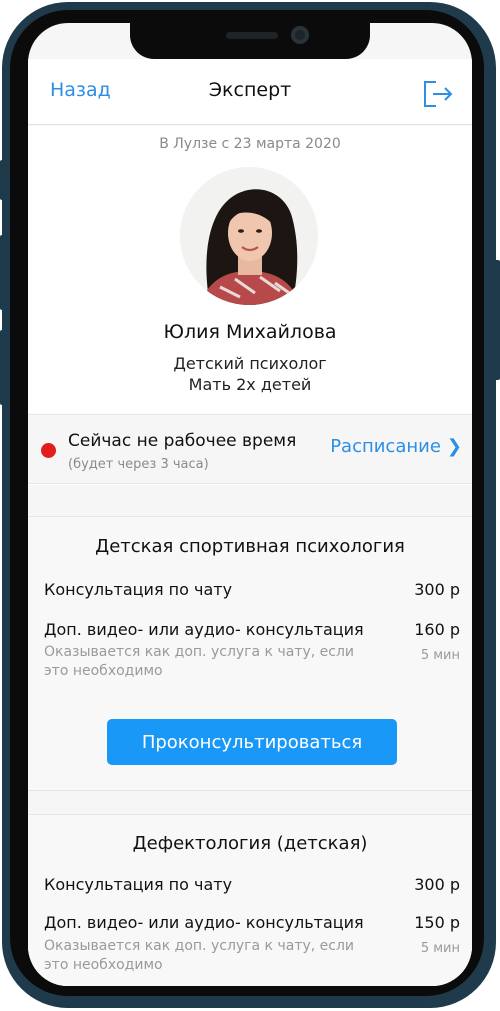 The image size is (500, 1011). I want to click on service-title: Детская спортивная психология, so click(250, 546).